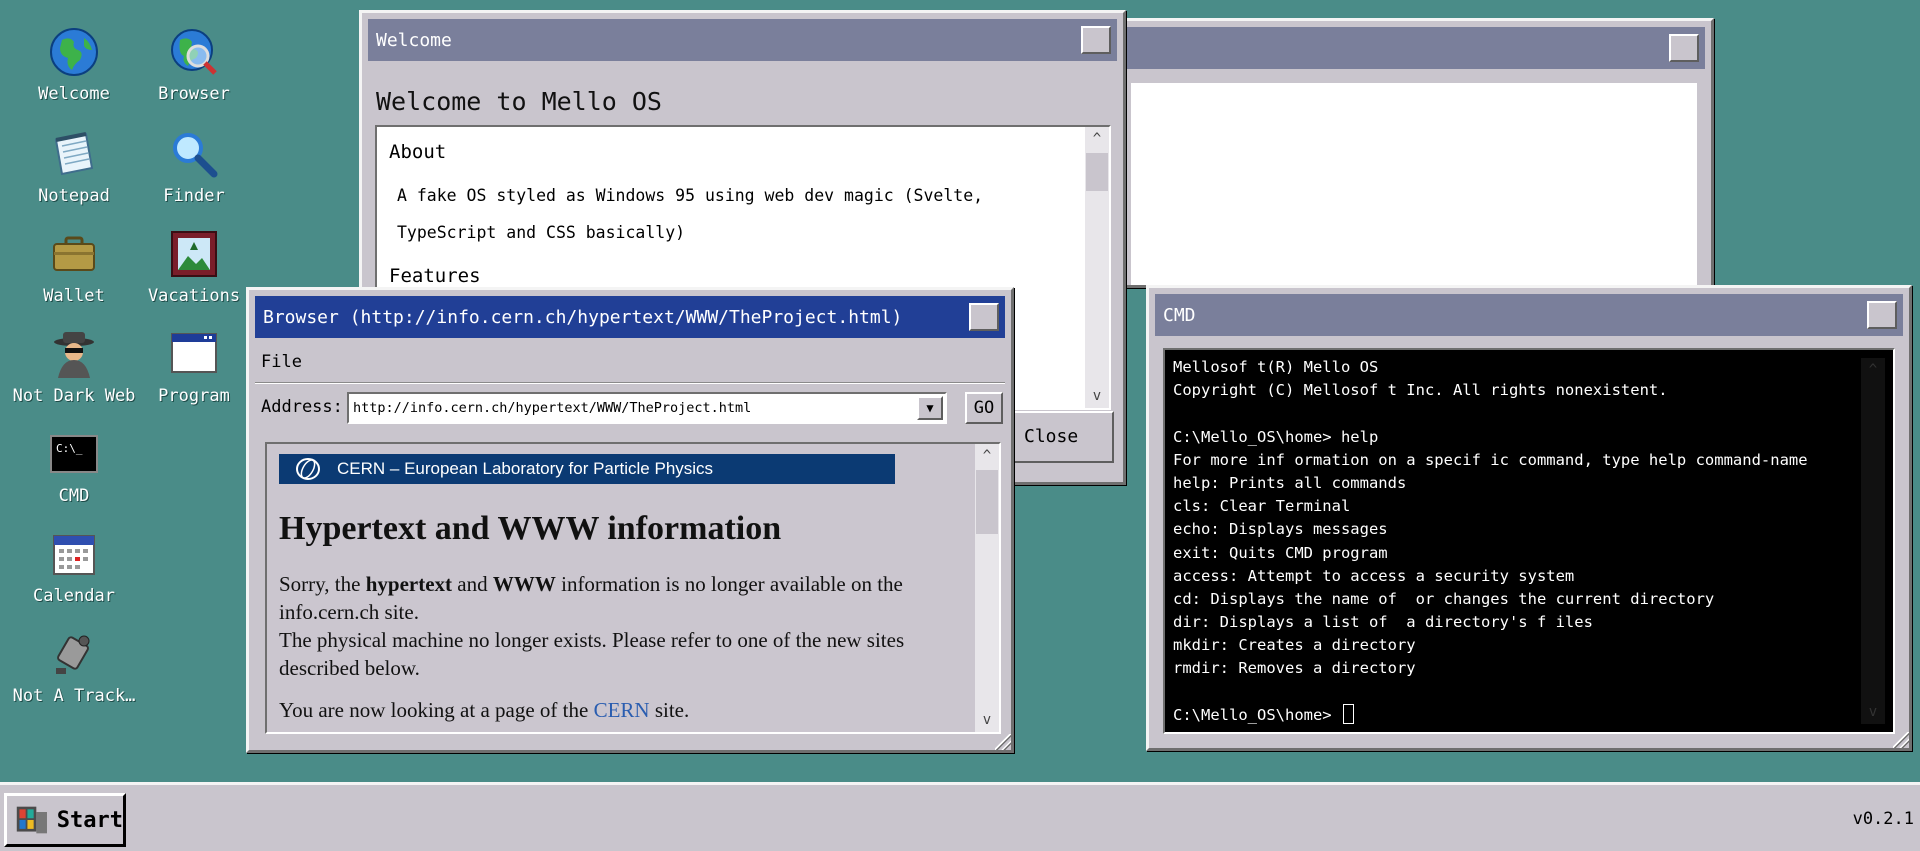  Describe the element at coordinates (1179, 315) in the screenshot. I see `window-title: CMD` at that location.